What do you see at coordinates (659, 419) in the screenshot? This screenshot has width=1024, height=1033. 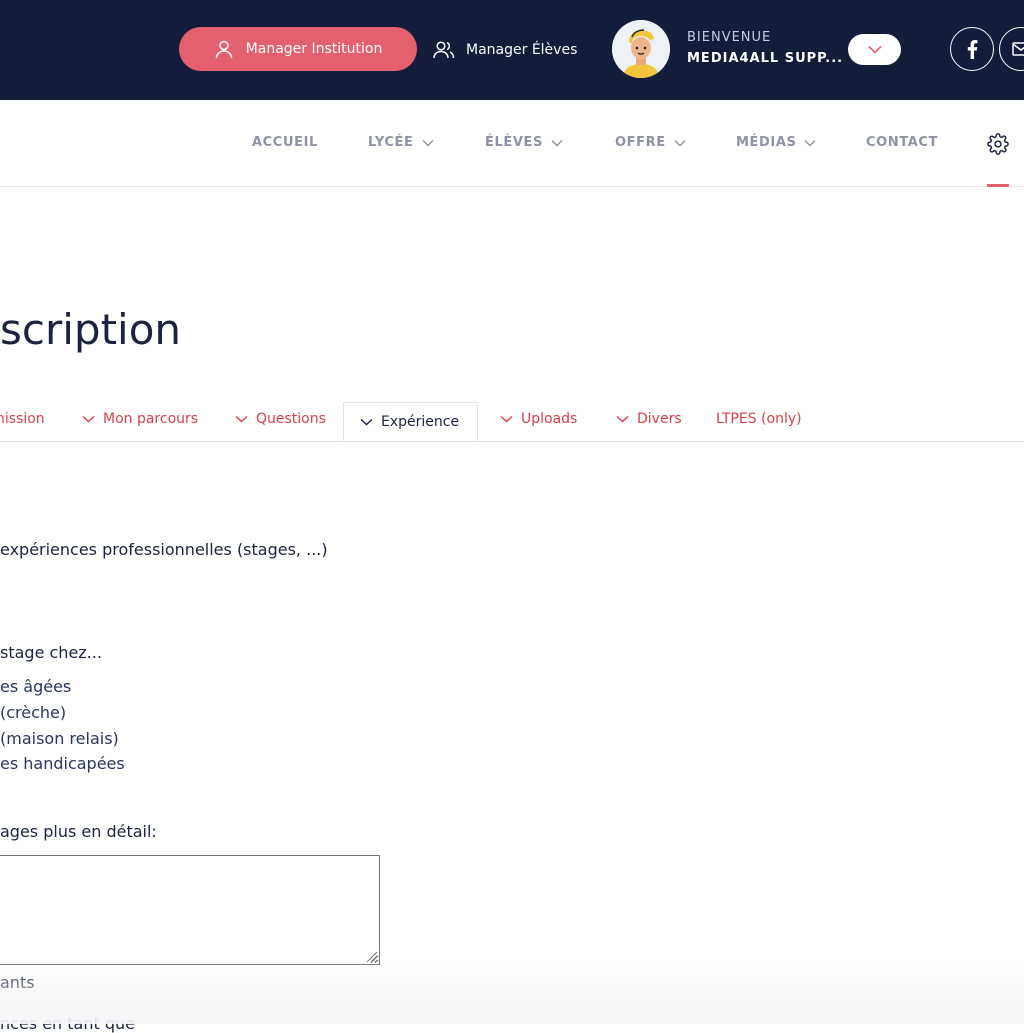 I see `tab-label: Divers` at bounding box center [659, 419].